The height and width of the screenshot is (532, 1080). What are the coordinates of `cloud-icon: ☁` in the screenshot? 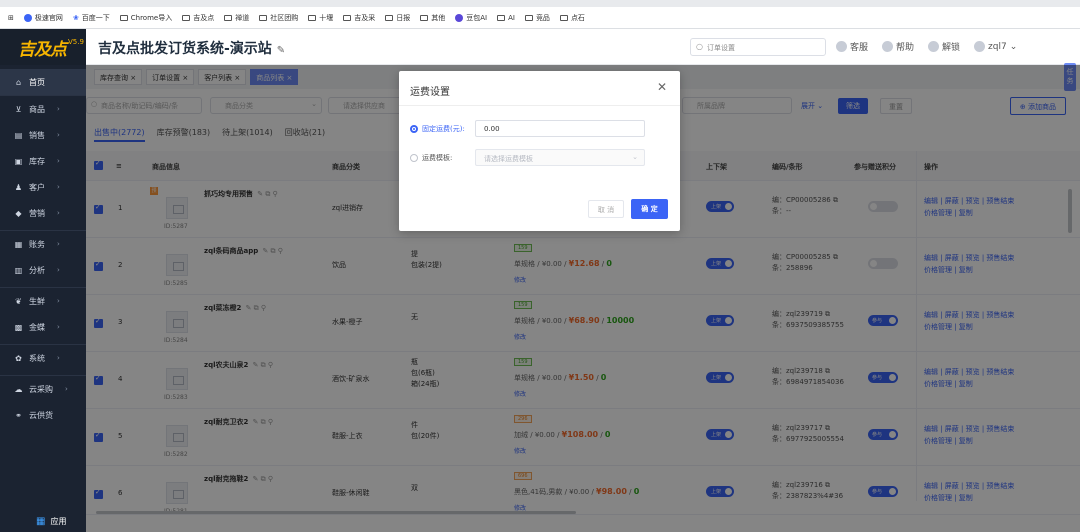 It's located at (18, 389).